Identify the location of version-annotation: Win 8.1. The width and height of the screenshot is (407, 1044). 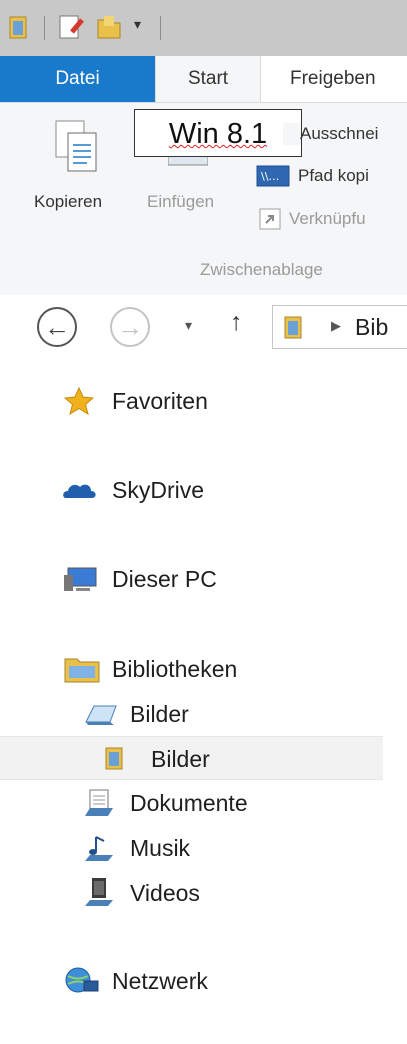
(218, 133).